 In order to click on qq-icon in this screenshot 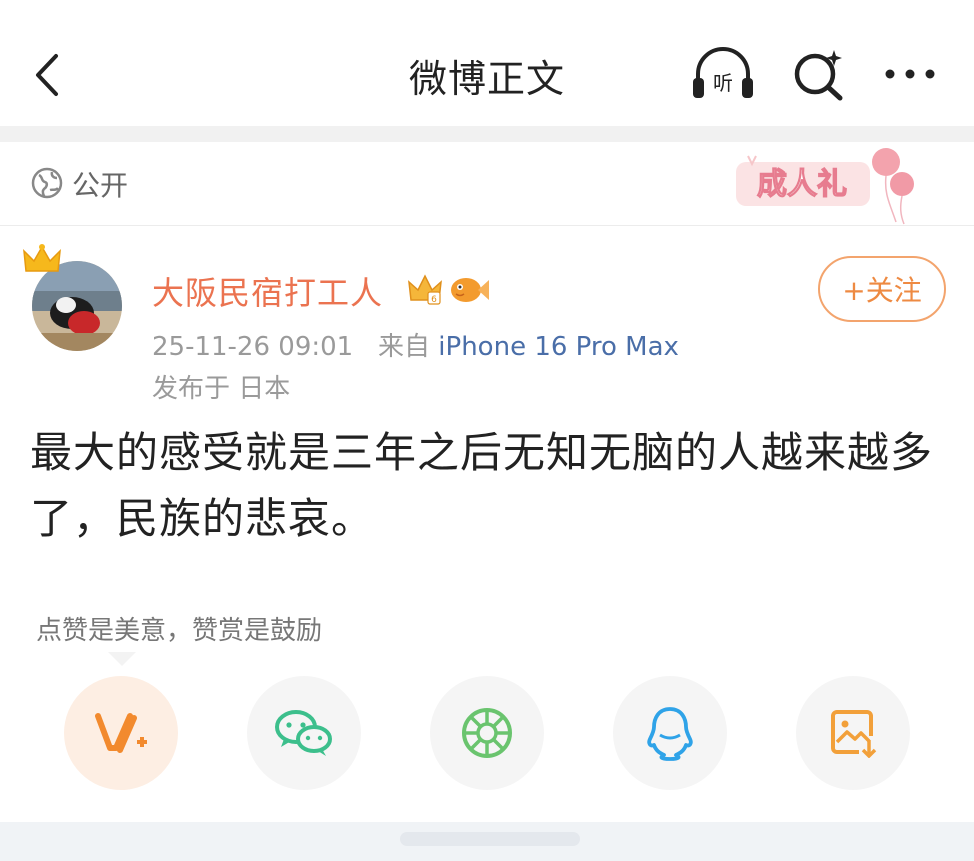, I will do `click(670, 734)`.